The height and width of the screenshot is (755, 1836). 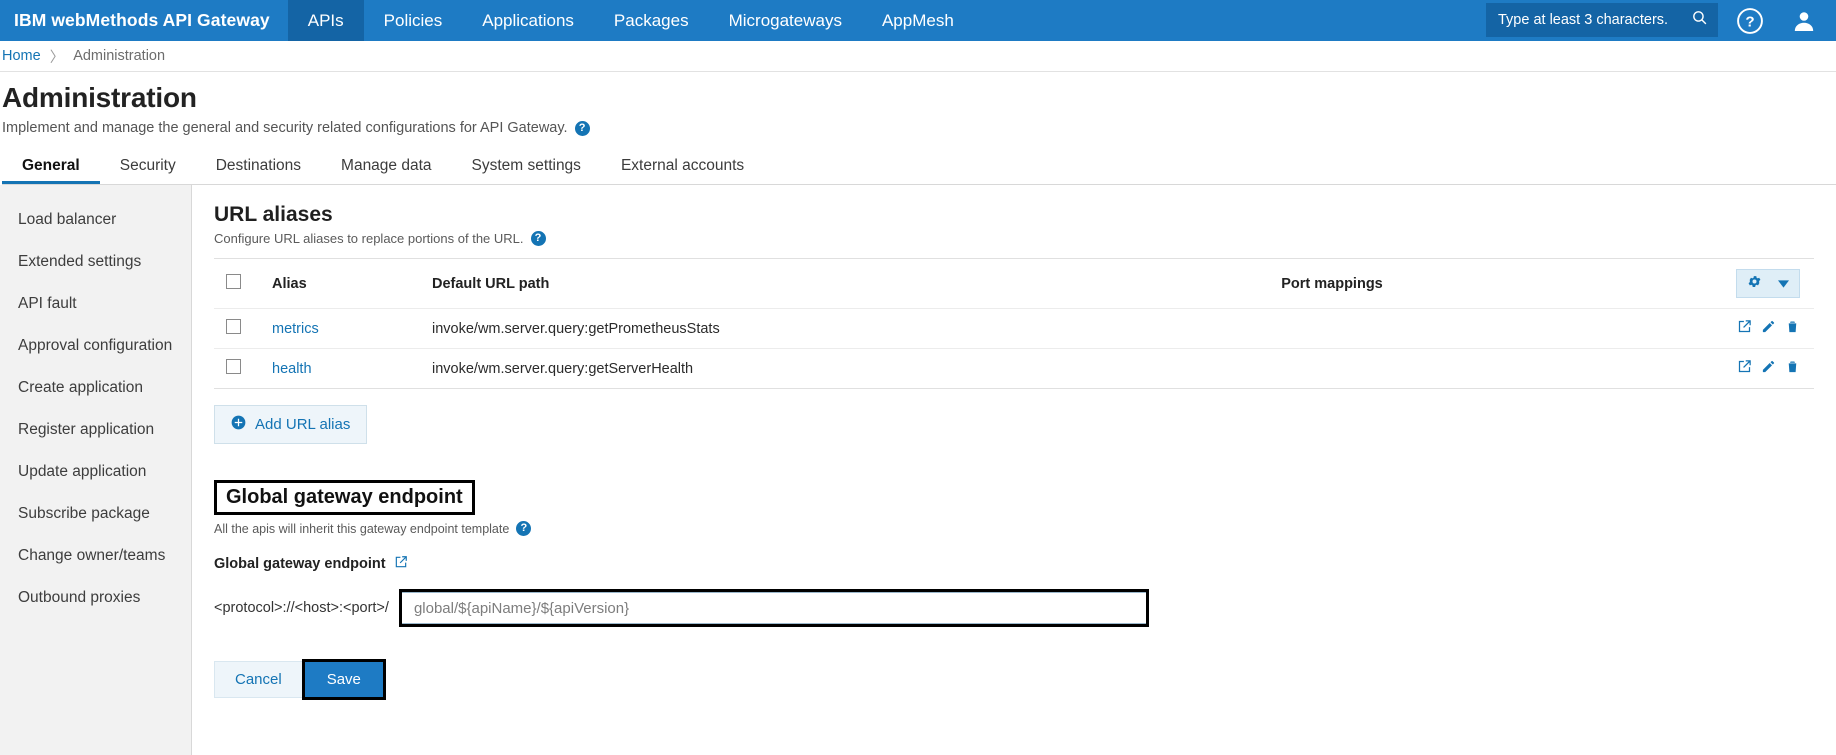 I want to click on tab-manage-data: Manage data, so click(x=386, y=170).